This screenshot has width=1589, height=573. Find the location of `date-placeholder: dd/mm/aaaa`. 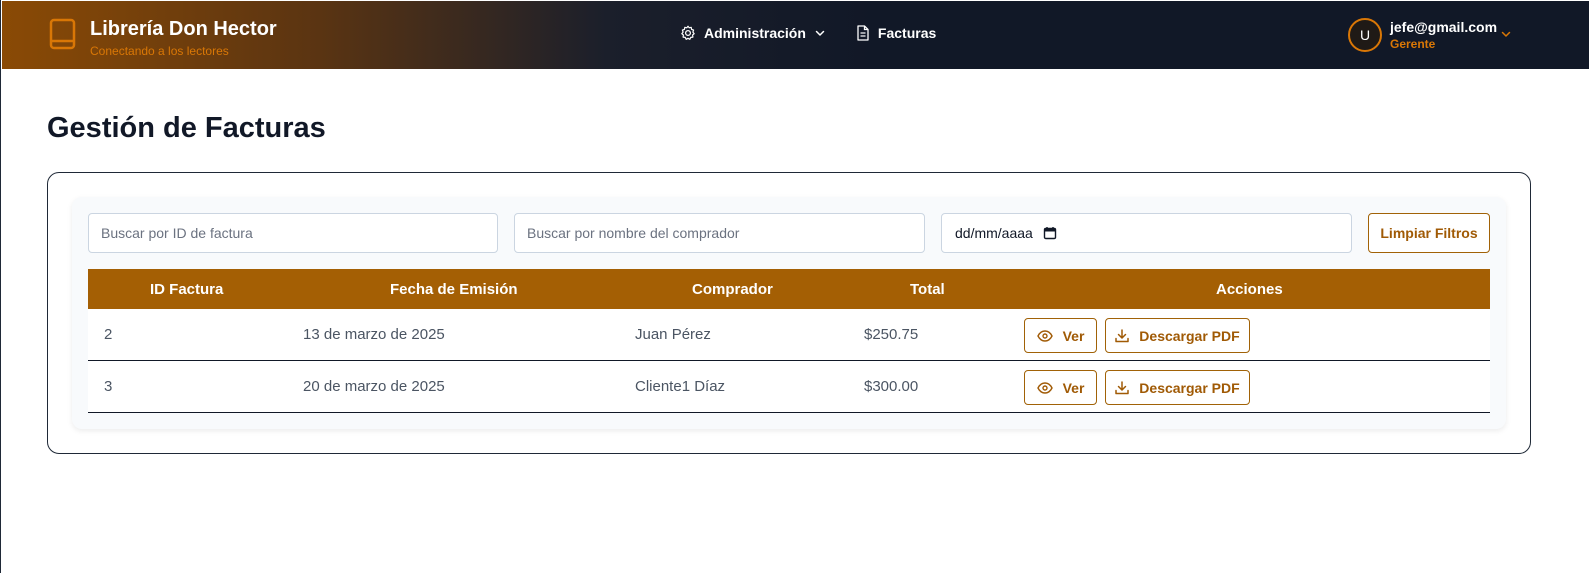

date-placeholder: dd/mm/aaaa is located at coordinates (994, 233).